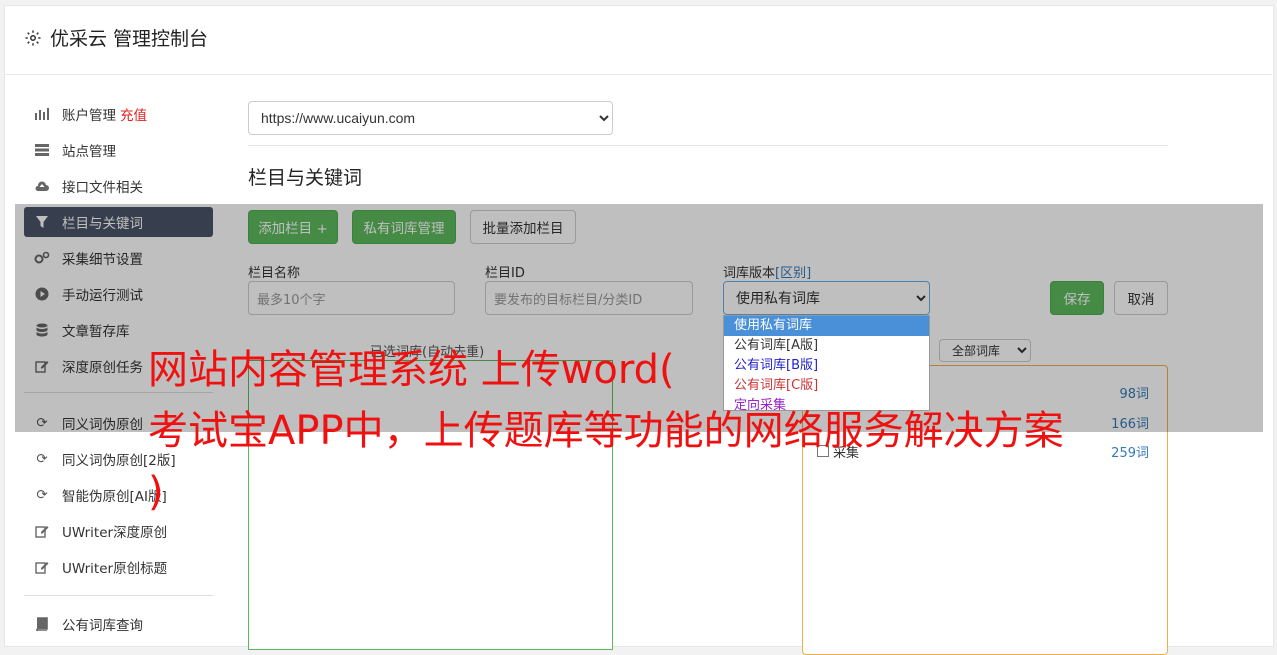 The width and height of the screenshot is (1277, 655). Describe the element at coordinates (42, 624) in the screenshot. I see `book-icon` at that location.